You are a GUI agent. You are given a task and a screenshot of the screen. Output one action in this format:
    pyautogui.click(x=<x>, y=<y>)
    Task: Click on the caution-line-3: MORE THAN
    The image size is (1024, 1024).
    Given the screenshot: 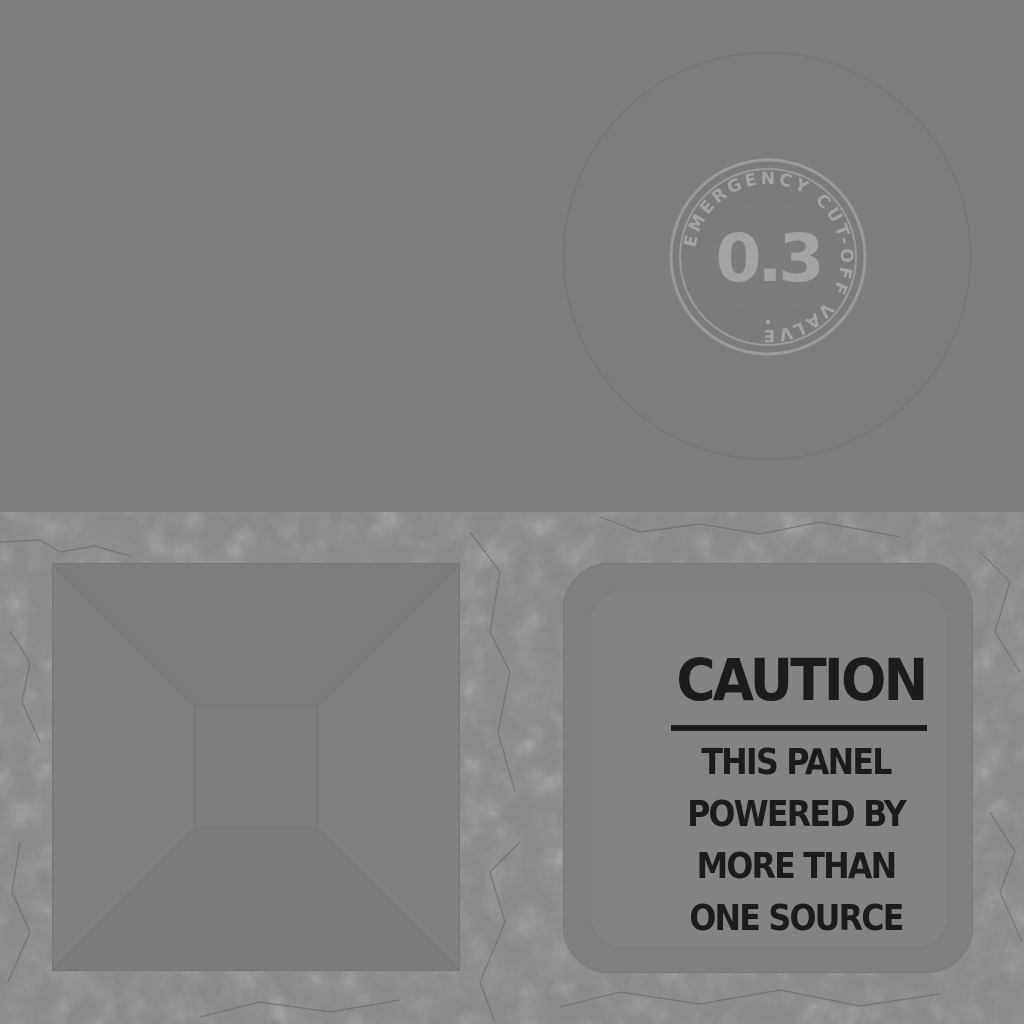 What is the action you would take?
    pyautogui.click(x=797, y=866)
    